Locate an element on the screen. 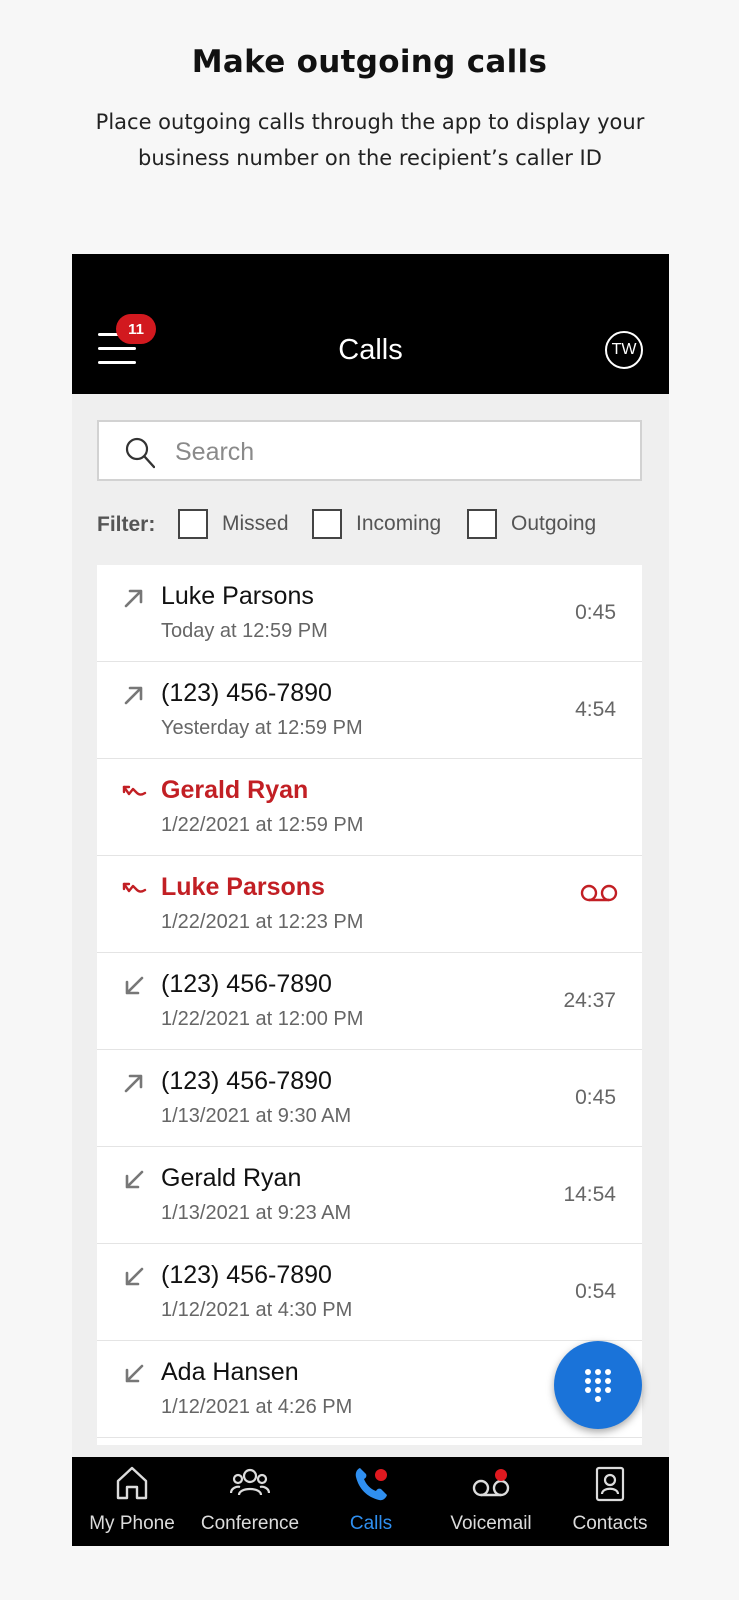 The height and width of the screenshot is (1600, 739). call-timestamp: Today at 12:59 PM is located at coordinates (244, 631).